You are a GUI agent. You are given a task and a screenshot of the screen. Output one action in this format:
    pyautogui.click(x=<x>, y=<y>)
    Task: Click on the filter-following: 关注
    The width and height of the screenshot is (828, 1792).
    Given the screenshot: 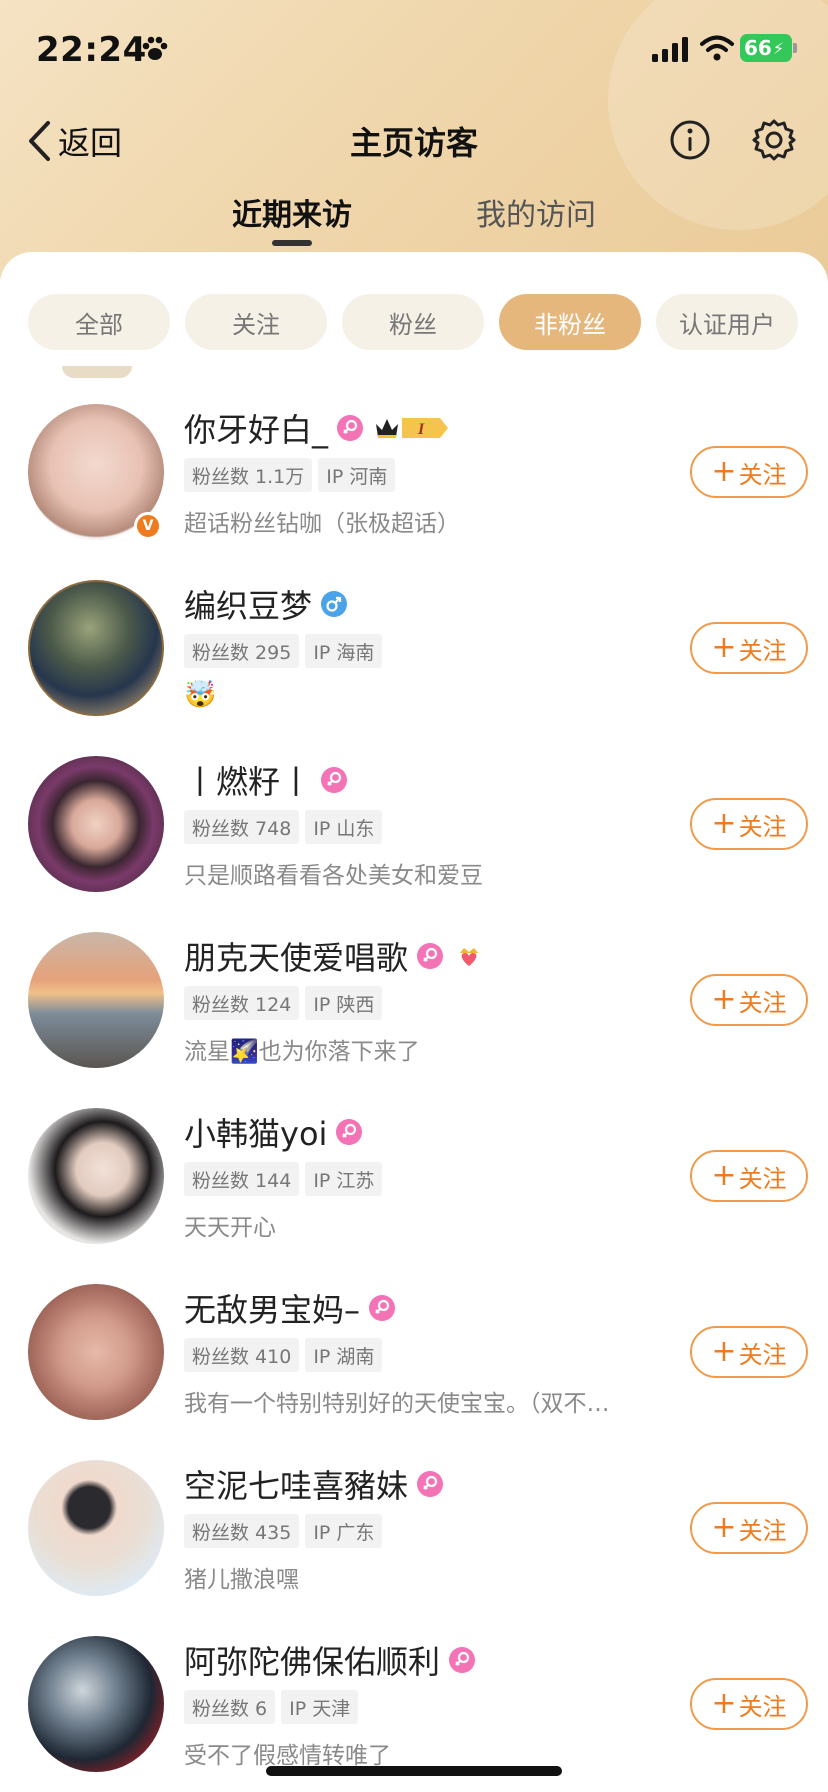 What is the action you would take?
    pyautogui.click(x=256, y=322)
    